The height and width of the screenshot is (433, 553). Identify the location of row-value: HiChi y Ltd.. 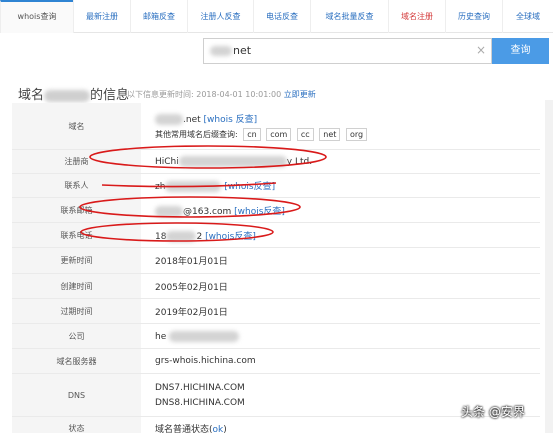
(347, 161).